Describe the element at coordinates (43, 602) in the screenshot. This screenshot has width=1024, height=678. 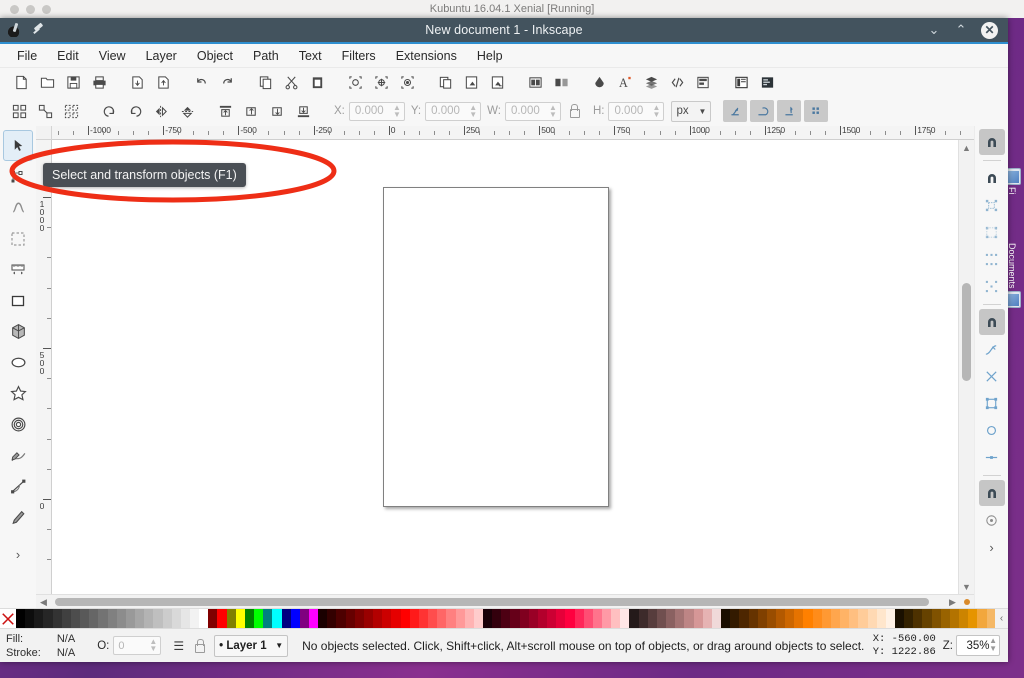
I see `scroll-left-arrow: ◀` at that location.